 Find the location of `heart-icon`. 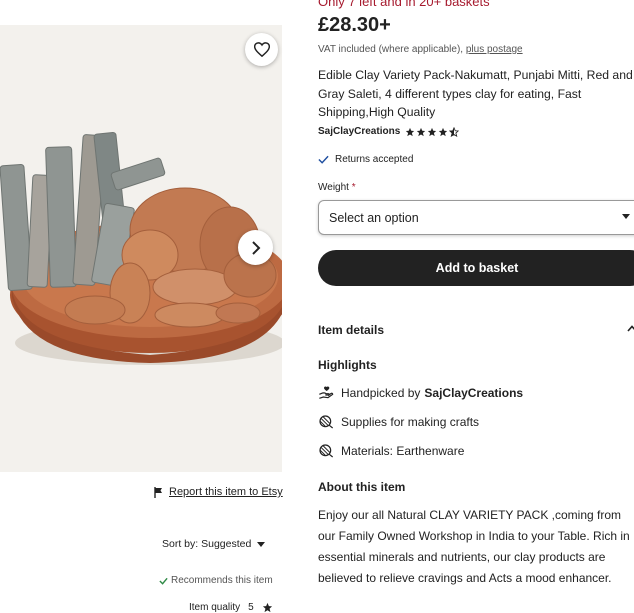

heart-icon is located at coordinates (261, 49).